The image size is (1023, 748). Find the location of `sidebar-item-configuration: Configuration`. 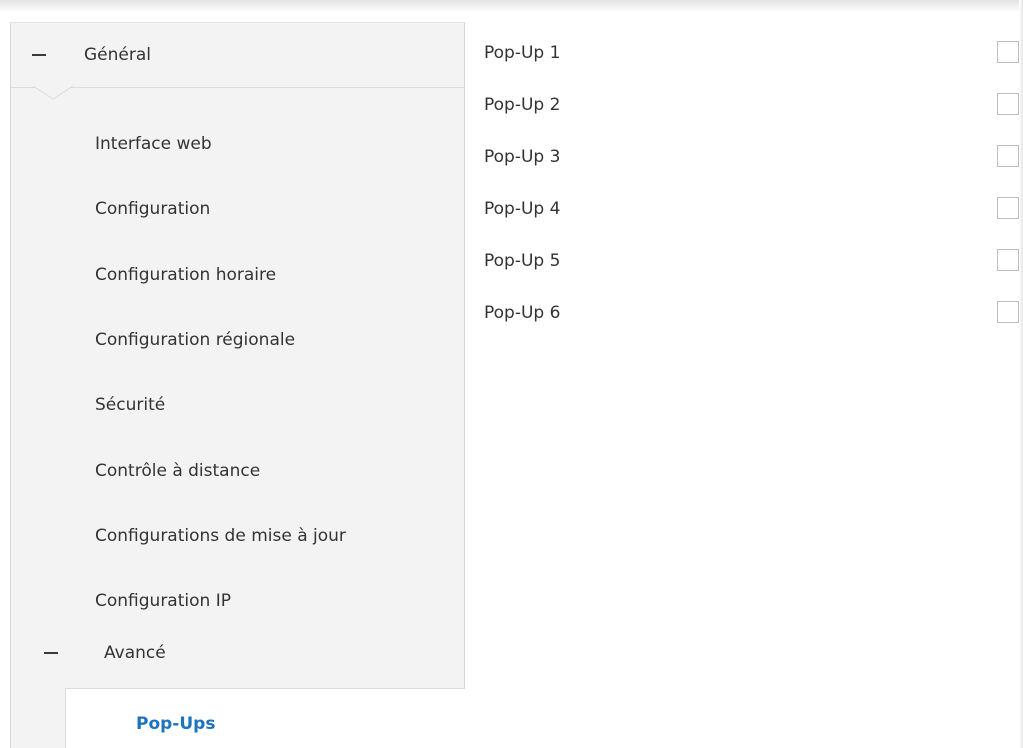

sidebar-item-configuration: Configuration is located at coordinates (237, 209).